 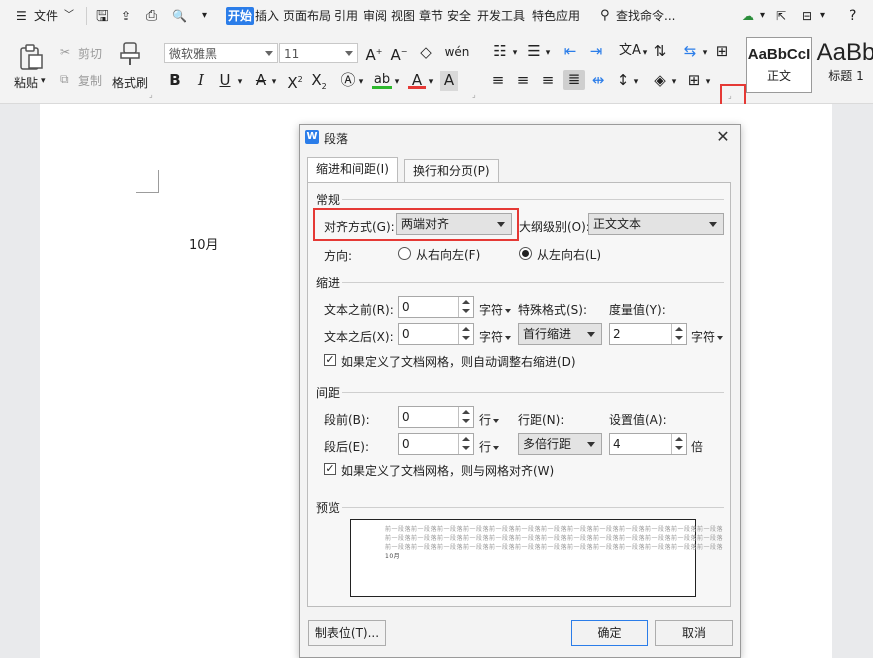 What do you see at coordinates (431, 16) in the screenshot?
I see `tab-sections: 章节` at bounding box center [431, 16].